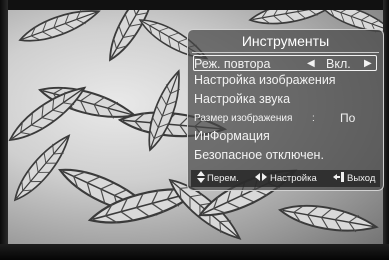 The image size is (389, 260). Describe the element at coordinates (261, 178) in the screenshot. I see `left-right-icon` at that location.